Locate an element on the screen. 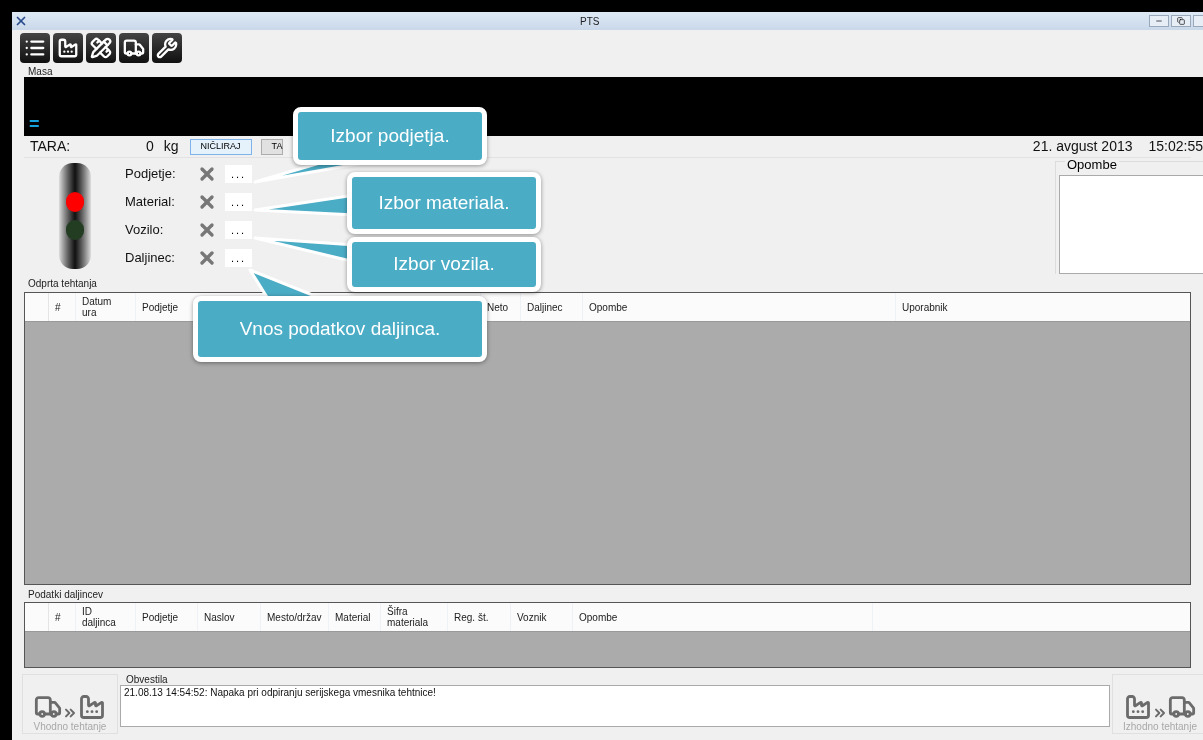 The image size is (1203, 740). message-text: 21.08.13 14:54:52: Napaka pri odpiranju serijskega vmesnika tehtnice! is located at coordinates (280, 693).